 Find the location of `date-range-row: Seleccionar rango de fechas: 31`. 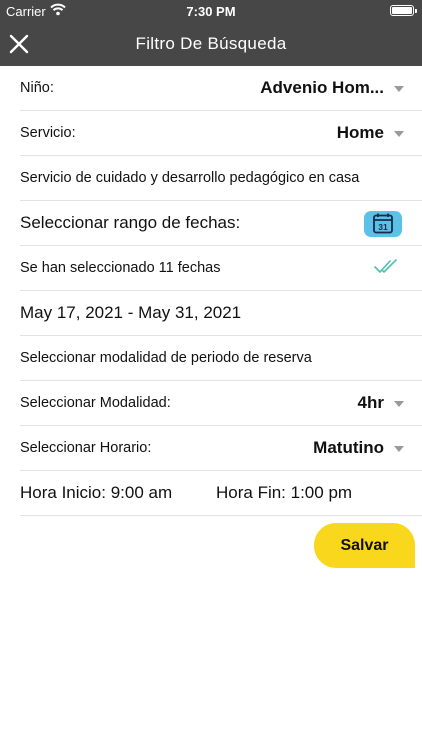

date-range-row: Seleccionar rango de fechas: 31 is located at coordinates (221, 223).